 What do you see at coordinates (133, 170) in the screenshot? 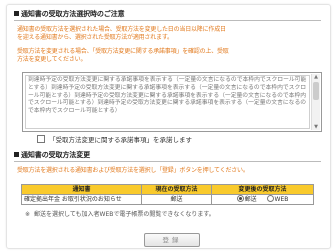
I see `instruction-text: 受取方法を選択される通知書および受取方法を選択し「登録」ボタンを押してください。` at bounding box center [133, 170].